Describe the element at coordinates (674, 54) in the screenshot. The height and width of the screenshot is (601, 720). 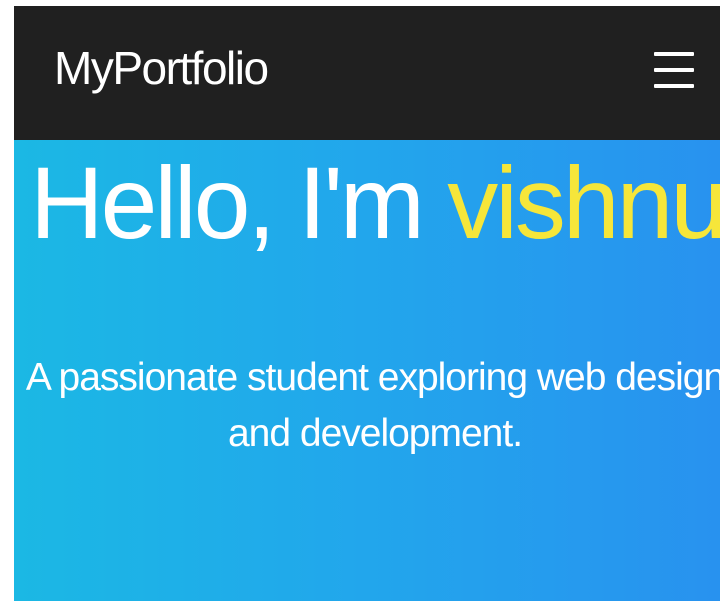
I see `menu-bar-top` at that location.